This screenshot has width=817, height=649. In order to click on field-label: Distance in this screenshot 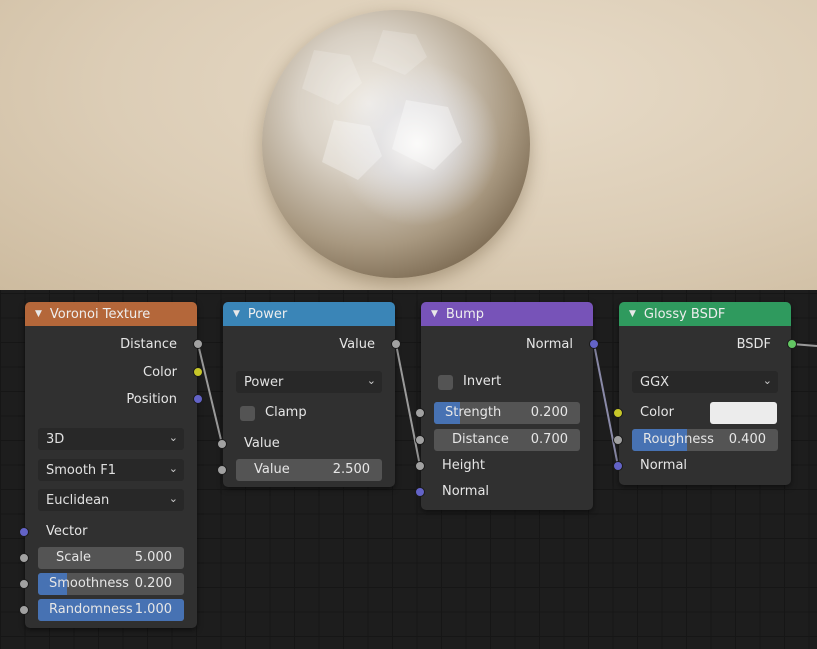, I will do `click(480, 439)`.